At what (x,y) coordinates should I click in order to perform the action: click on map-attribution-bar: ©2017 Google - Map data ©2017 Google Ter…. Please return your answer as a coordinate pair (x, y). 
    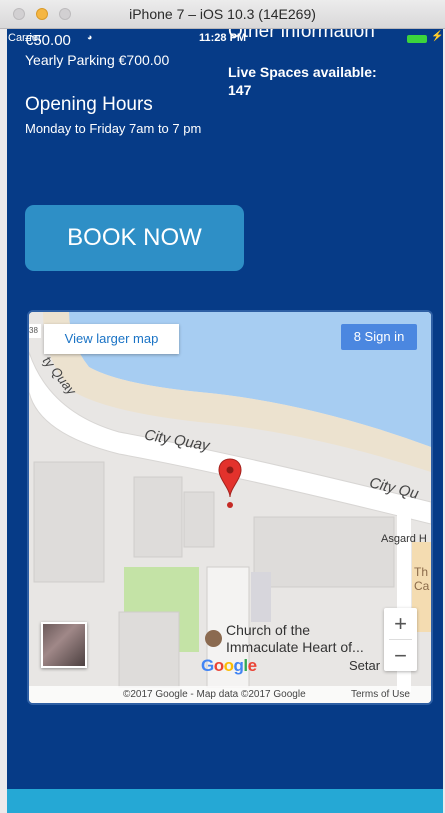
    Looking at the image, I should click on (230, 694).